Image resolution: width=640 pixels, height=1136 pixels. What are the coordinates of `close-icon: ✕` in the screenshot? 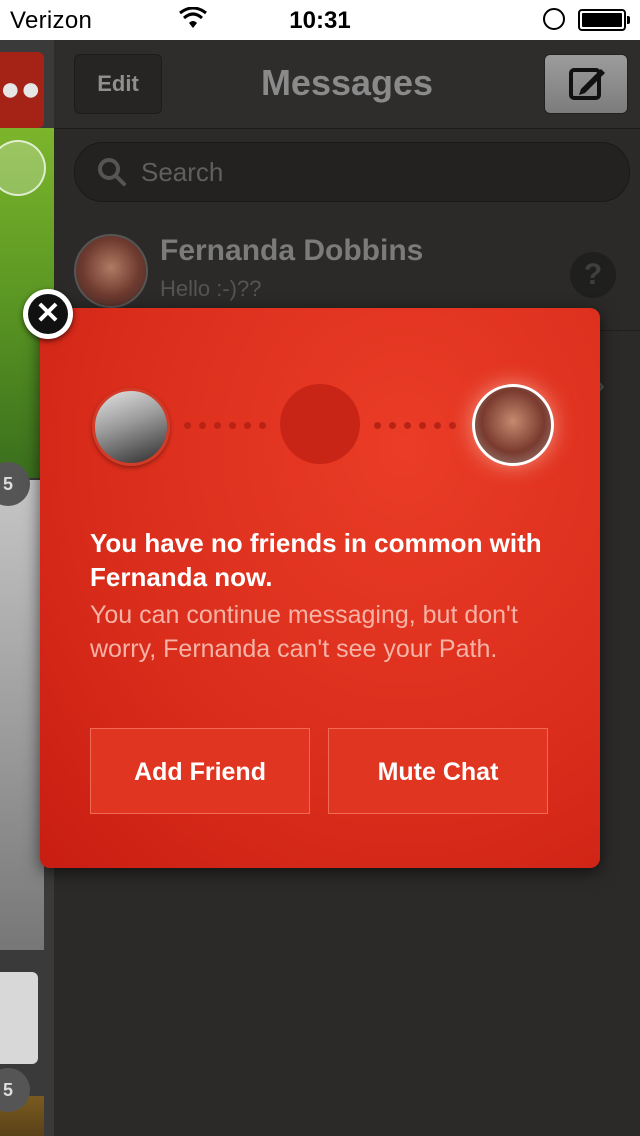 It's located at (48, 314).